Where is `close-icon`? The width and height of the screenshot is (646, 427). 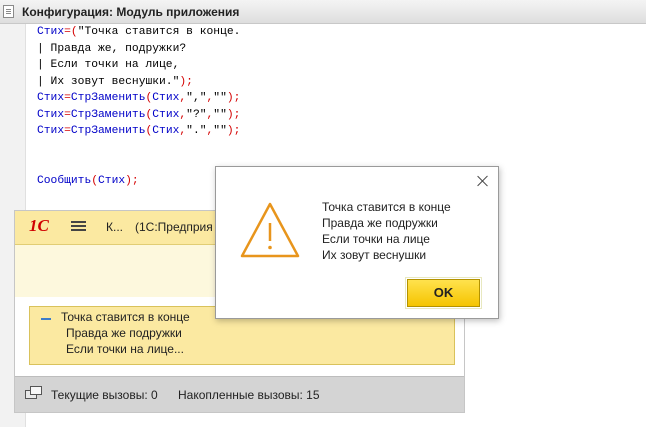 close-icon is located at coordinates (483, 181).